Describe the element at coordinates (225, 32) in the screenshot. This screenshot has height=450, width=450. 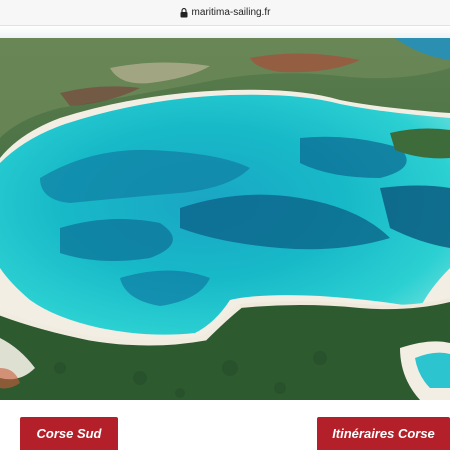
I see `page-top-strip` at that location.